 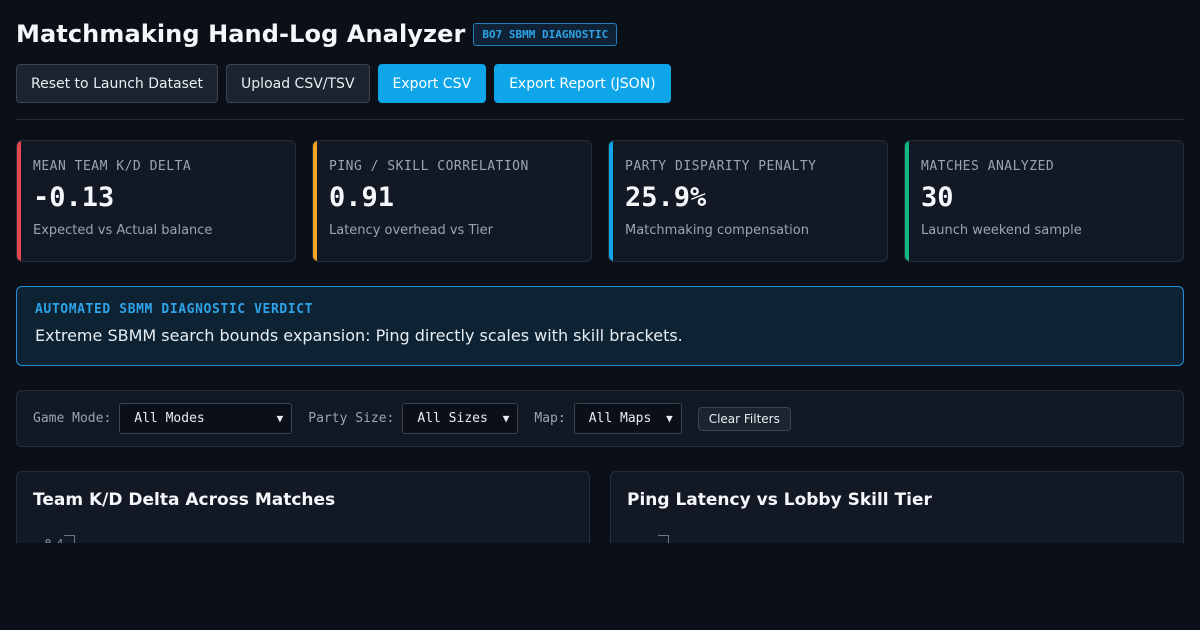 I want to click on verdict-title: AUTOMATED SBMM DIAGNOSTIC VERDICT, so click(x=174, y=309).